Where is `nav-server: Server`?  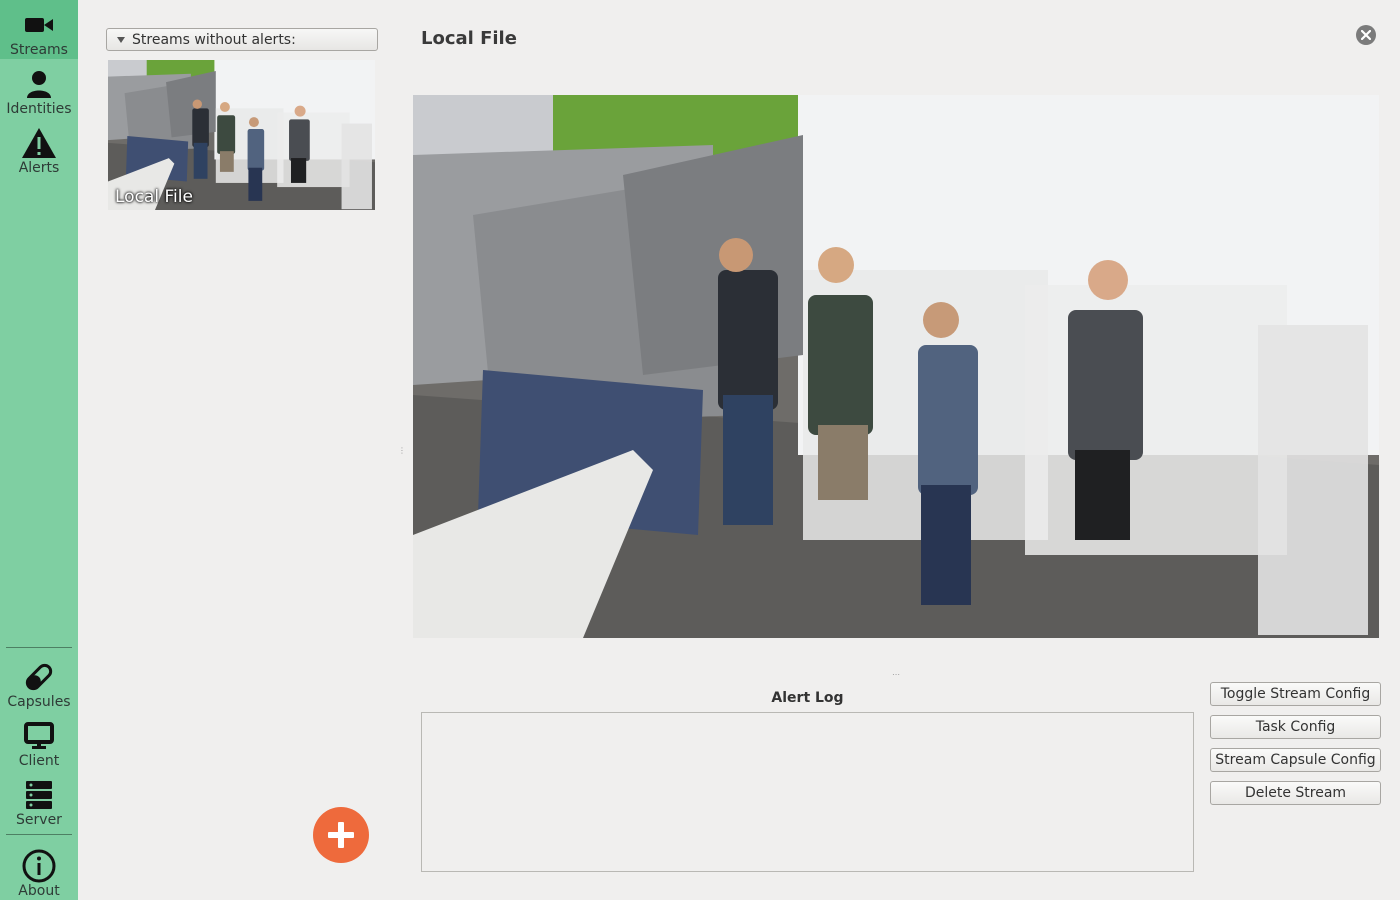
nav-server: Server is located at coordinates (39, 799).